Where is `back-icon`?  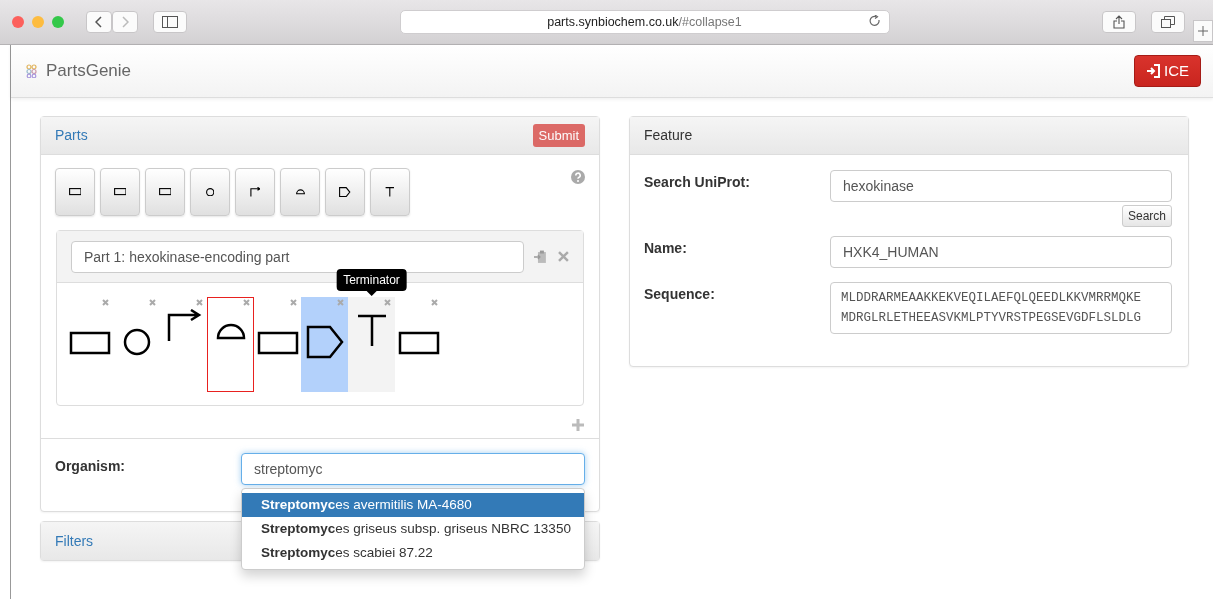
back-icon is located at coordinates (99, 22).